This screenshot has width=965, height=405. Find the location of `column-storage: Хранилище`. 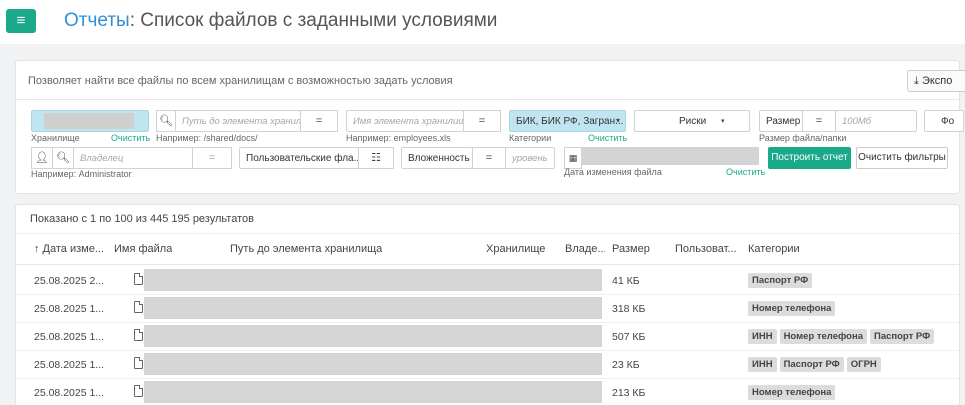

column-storage: Хранилище is located at coordinates (515, 249).